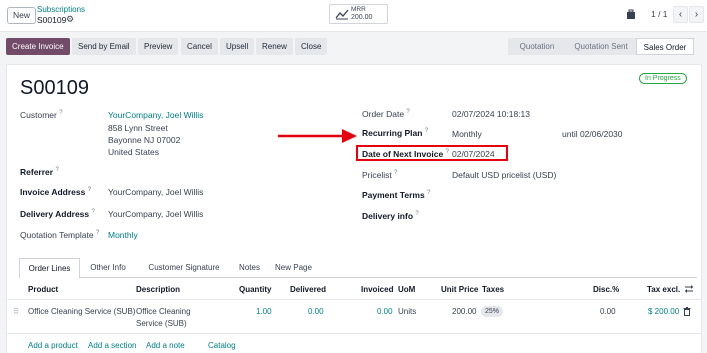 The width and height of the screenshot is (707, 353). Describe the element at coordinates (60, 235) in the screenshot. I see `quotation-template-label: Quotation Template ?` at that location.